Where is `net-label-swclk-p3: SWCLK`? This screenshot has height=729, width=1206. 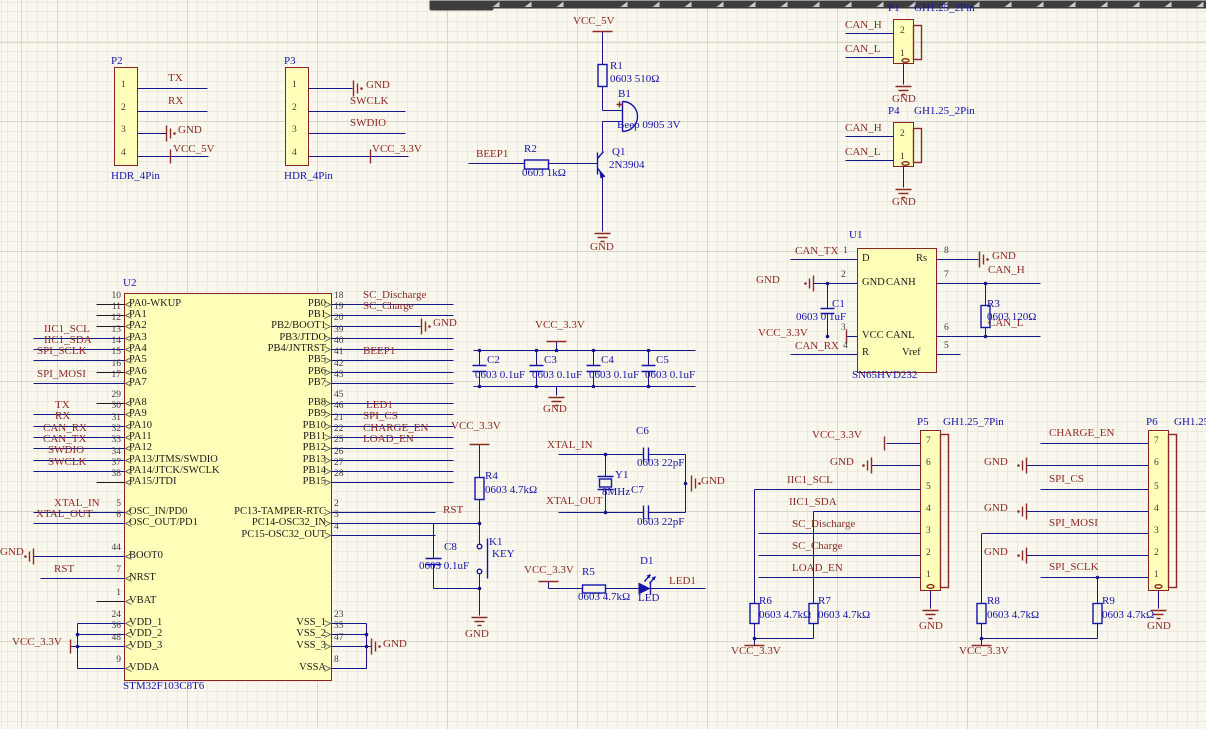
net-label-swclk-p3: SWCLK is located at coordinates (369, 101).